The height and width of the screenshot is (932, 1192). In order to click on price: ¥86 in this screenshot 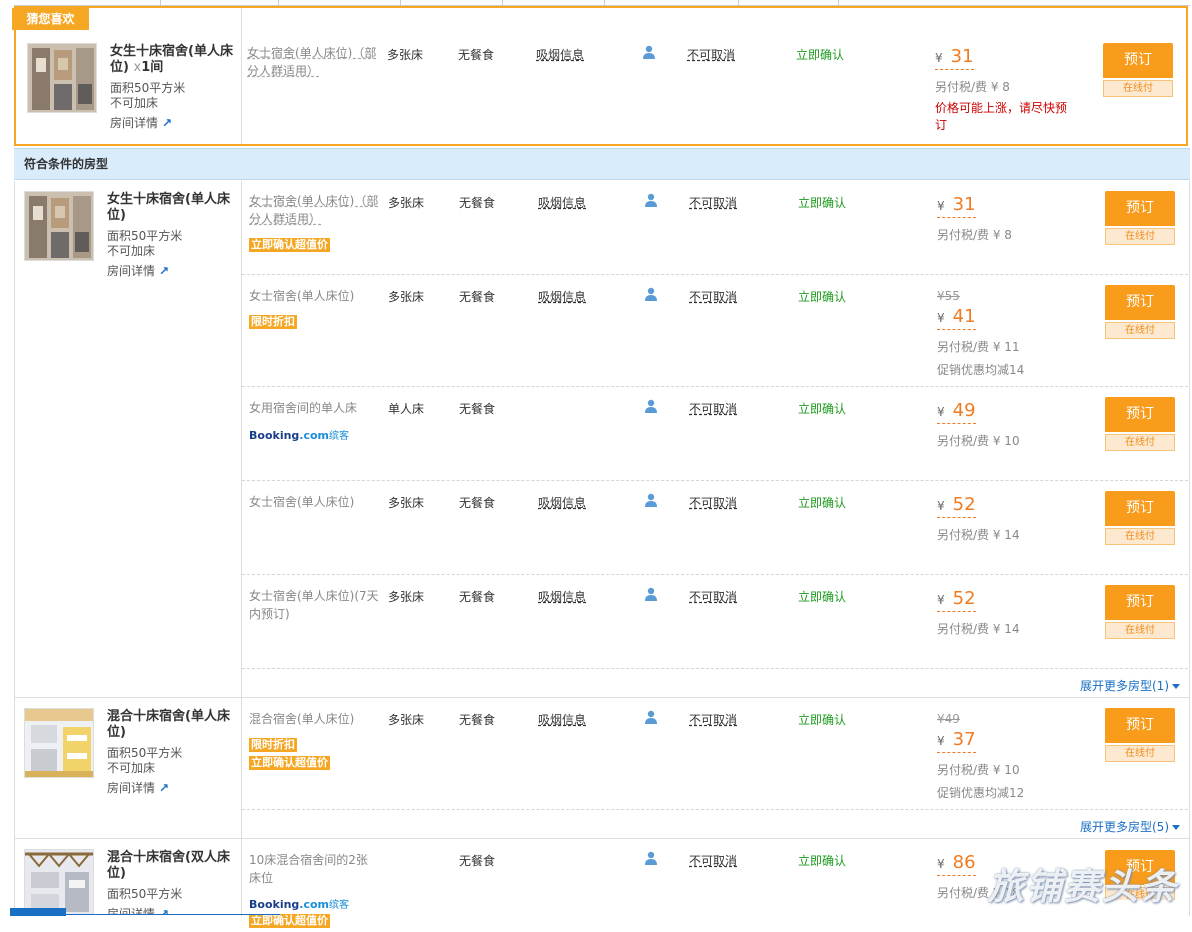, I will do `click(956, 864)`.